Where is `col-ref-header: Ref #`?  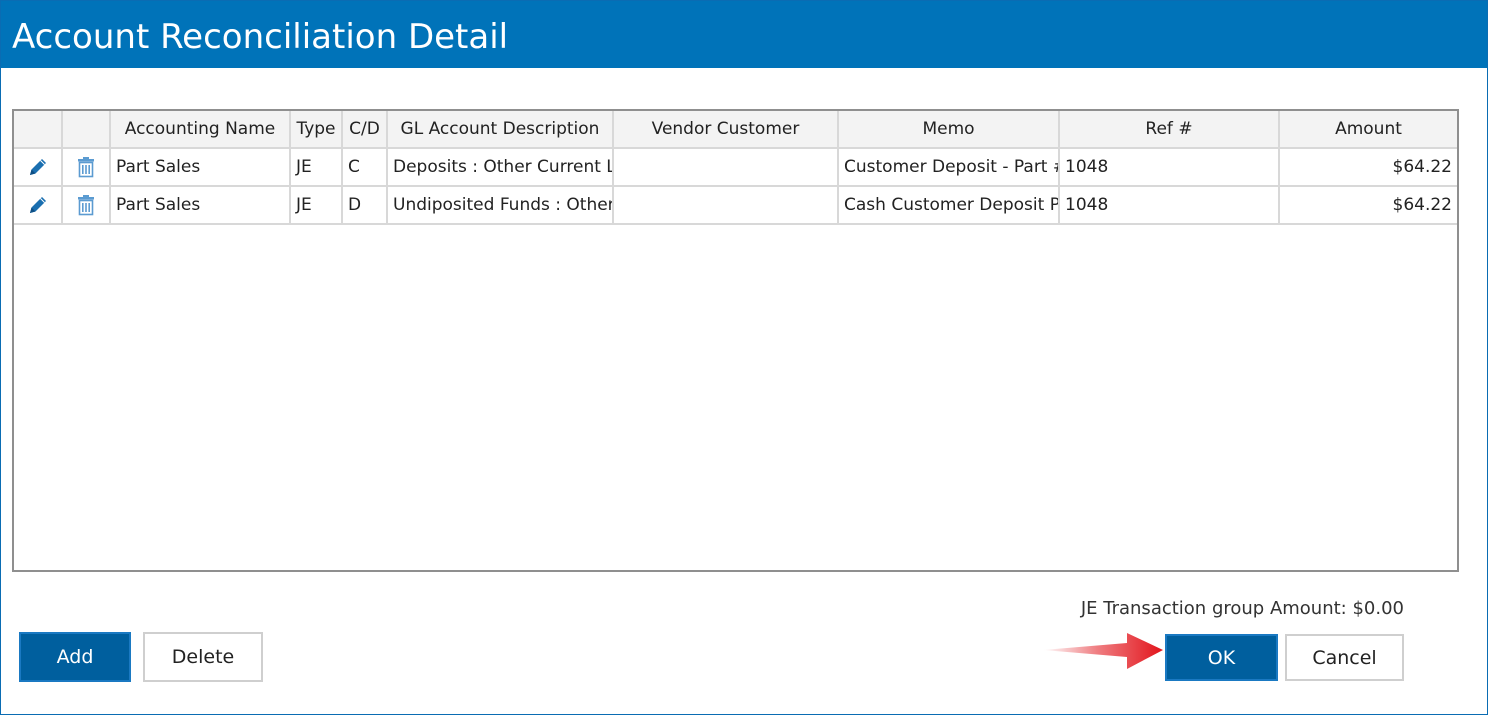 col-ref-header: Ref # is located at coordinates (1169, 130).